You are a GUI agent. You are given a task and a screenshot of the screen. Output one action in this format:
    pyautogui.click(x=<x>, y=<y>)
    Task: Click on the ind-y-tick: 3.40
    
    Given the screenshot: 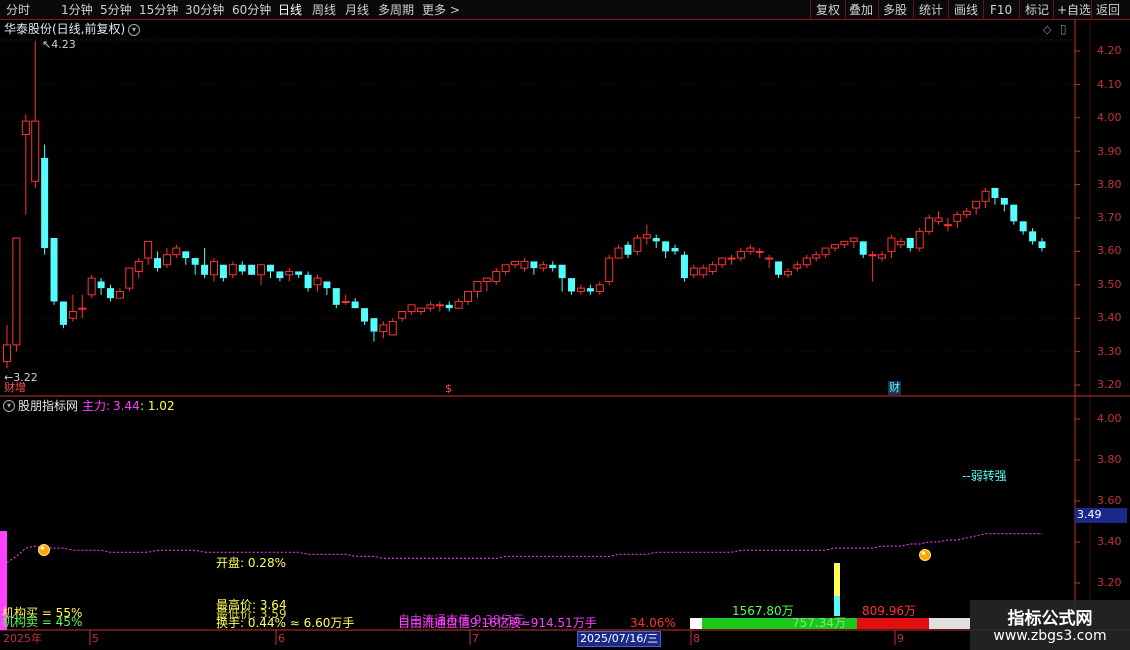 What is the action you would take?
    pyautogui.click(x=1109, y=541)
    